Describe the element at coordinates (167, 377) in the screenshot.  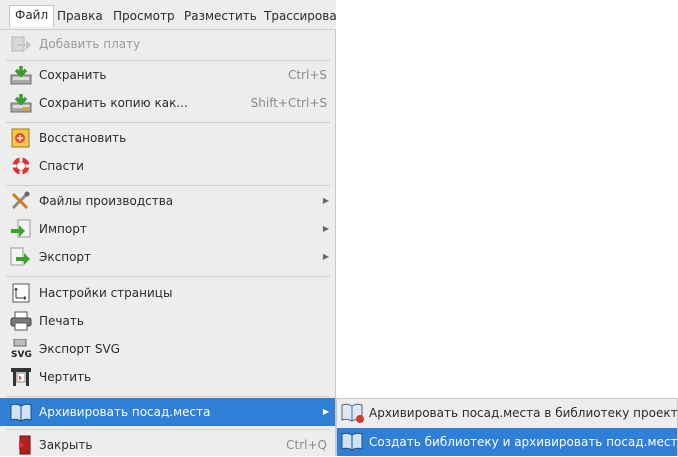
I see `plot-item: Чертить` at that location.